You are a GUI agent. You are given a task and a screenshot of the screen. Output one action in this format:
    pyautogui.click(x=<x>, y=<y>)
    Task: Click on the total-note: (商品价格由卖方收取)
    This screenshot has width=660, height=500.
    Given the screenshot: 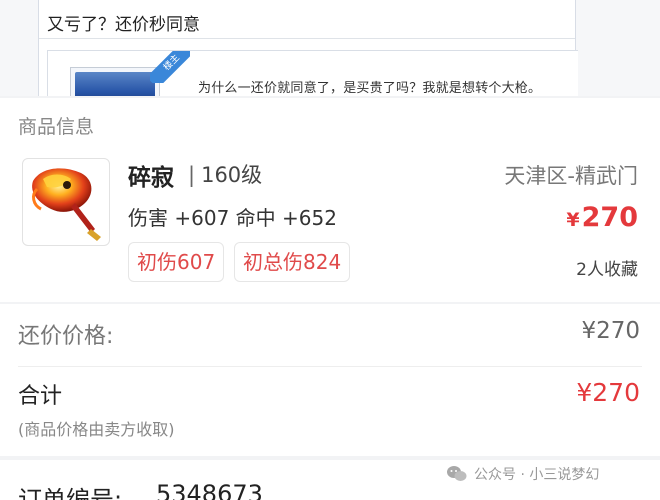 What is the action you would take?
    pyautogui.click(x=96, y=429)
    